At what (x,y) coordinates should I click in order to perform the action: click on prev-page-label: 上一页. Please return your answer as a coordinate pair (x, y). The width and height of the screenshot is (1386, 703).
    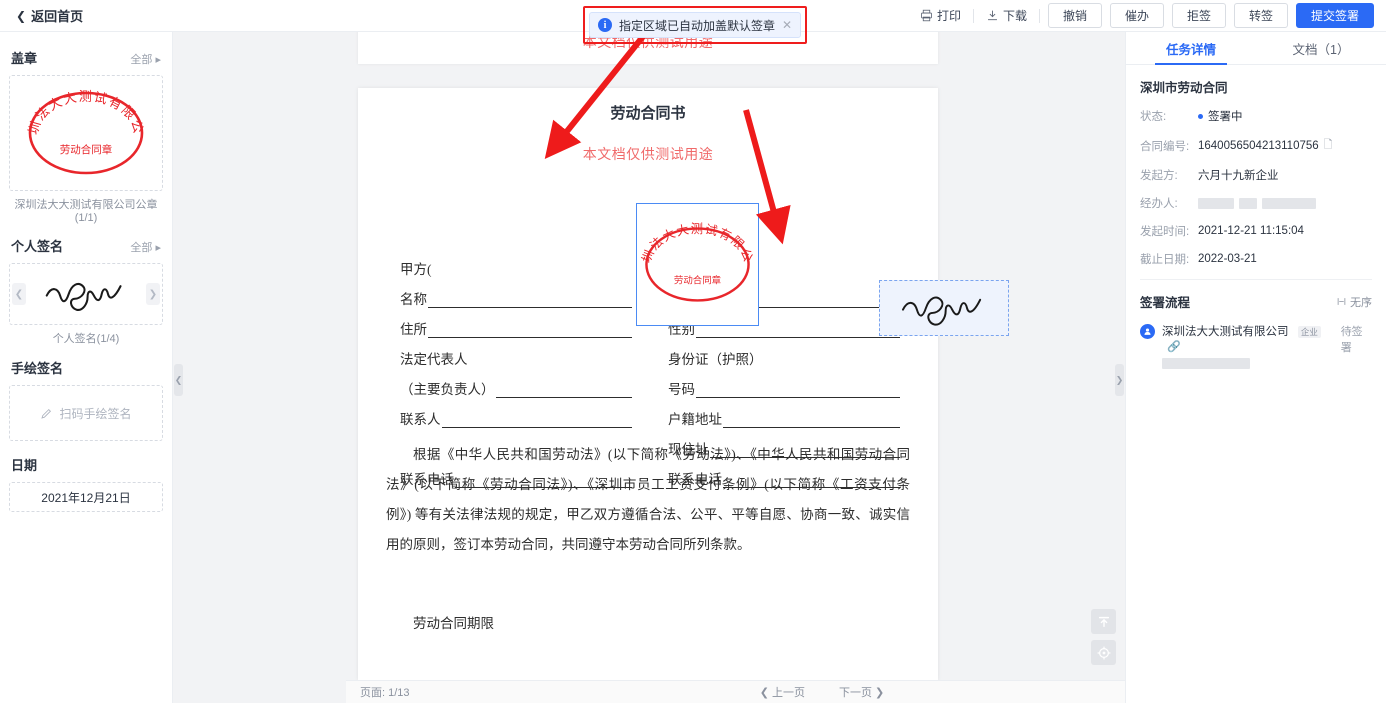
    Looking at the image, I should click on (788, 693).